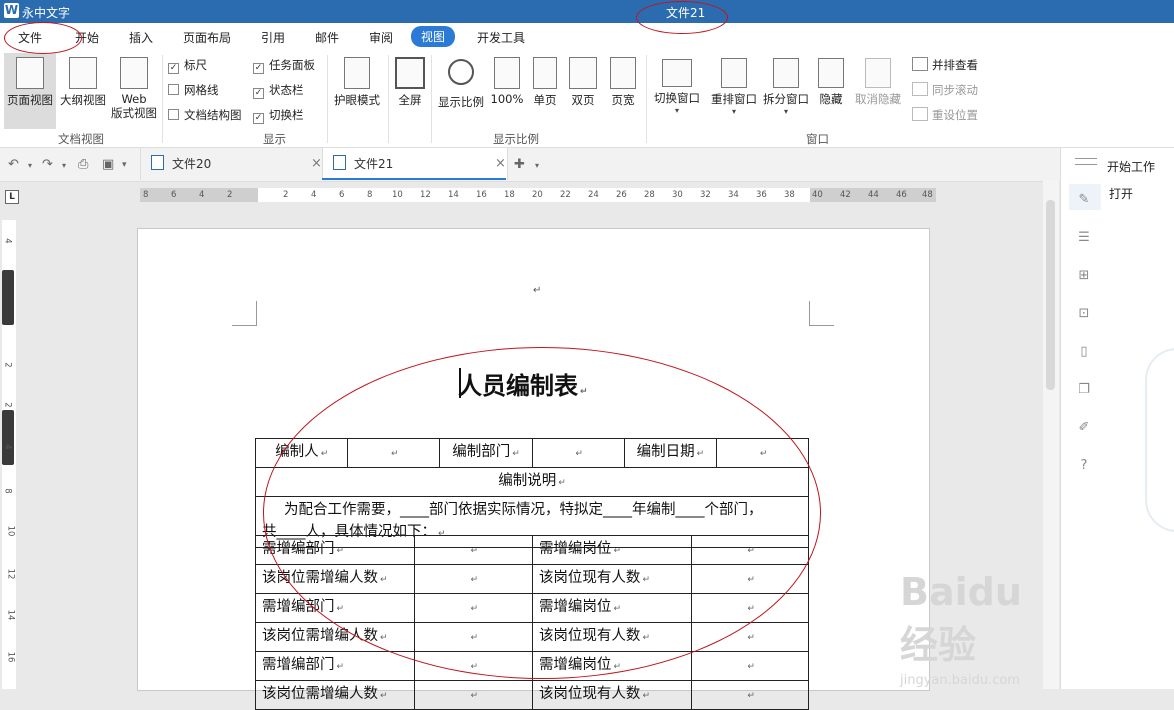 The height and width of the screenshot is (710, 1174). I want to click on customize-toolbar-icon: ▾, so click(124, 165).